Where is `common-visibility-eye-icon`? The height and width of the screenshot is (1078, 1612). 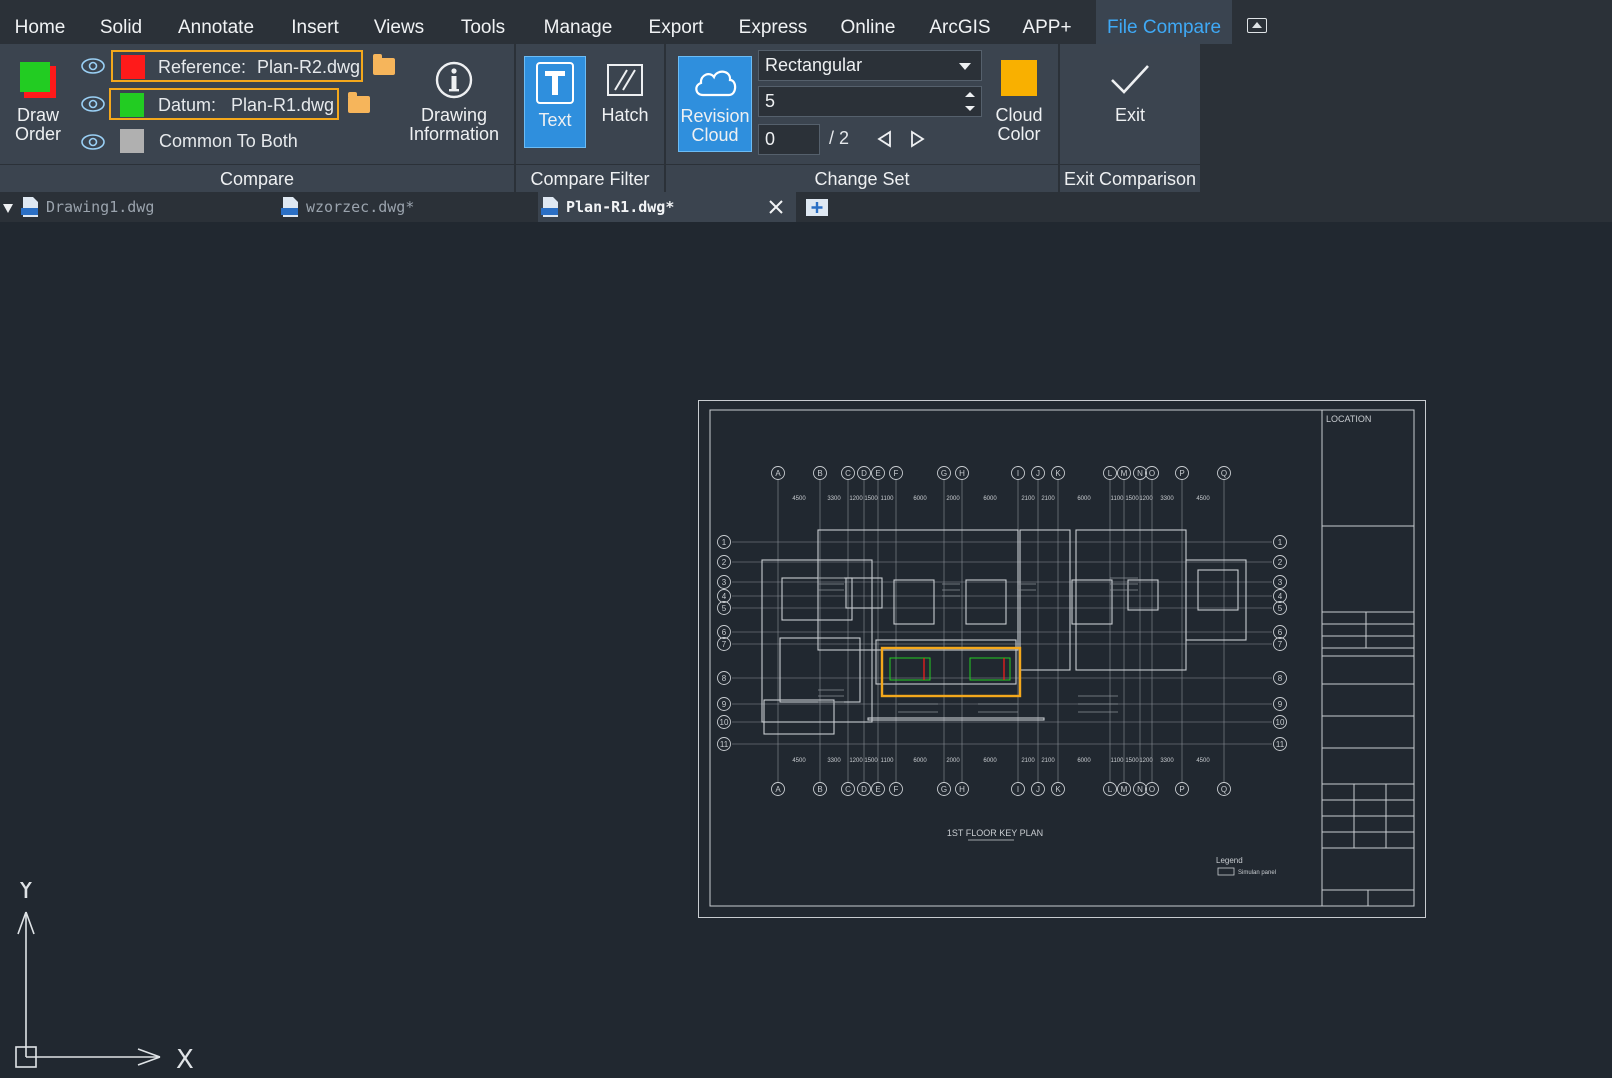 common-visibility-eye-icon is located at coordinates (93, 142).